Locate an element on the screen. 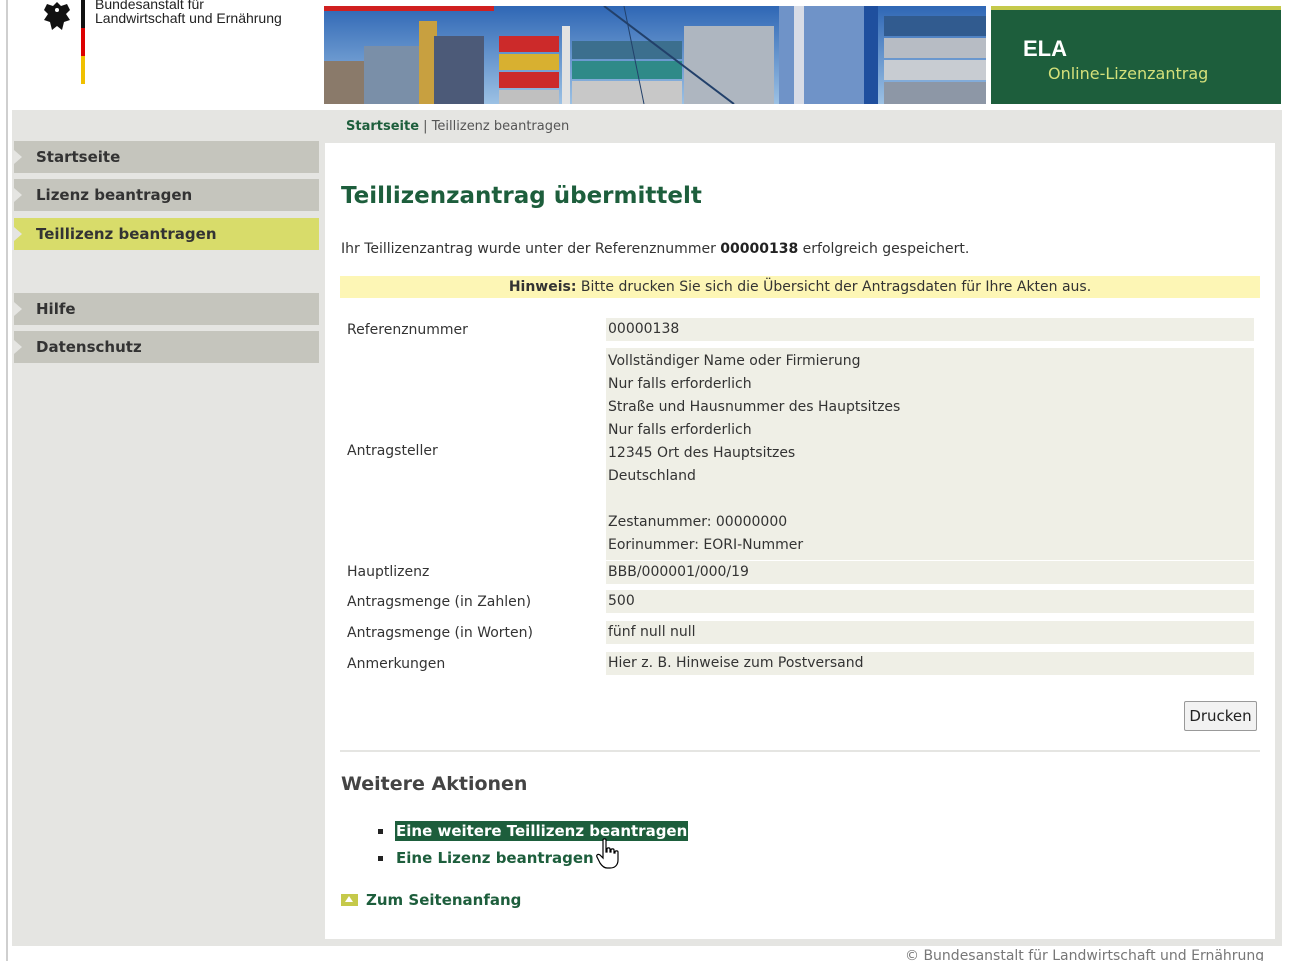 The width and height of the screenshot is (1290, 961). detail-label-anmerkungen: Anmerkungen is located at coordinates (396, 664).